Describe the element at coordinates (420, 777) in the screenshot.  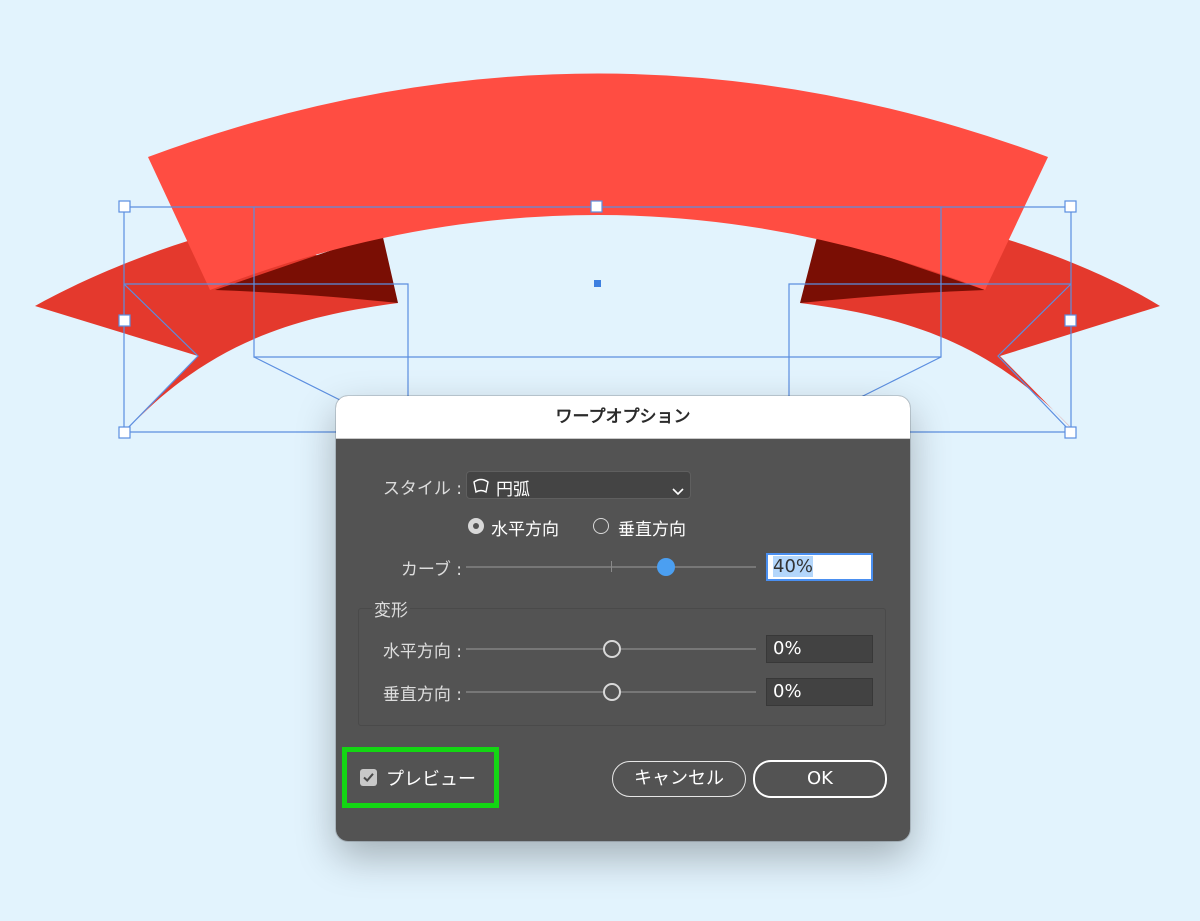
I see `preview-highlight-box` at that location.